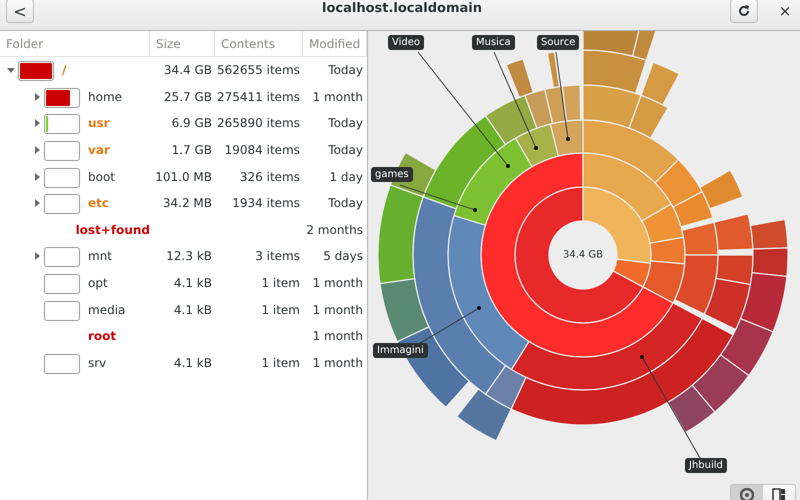 This screenshot has height=500, width=800. I want to click on folder-name: home, so click(105, 97).